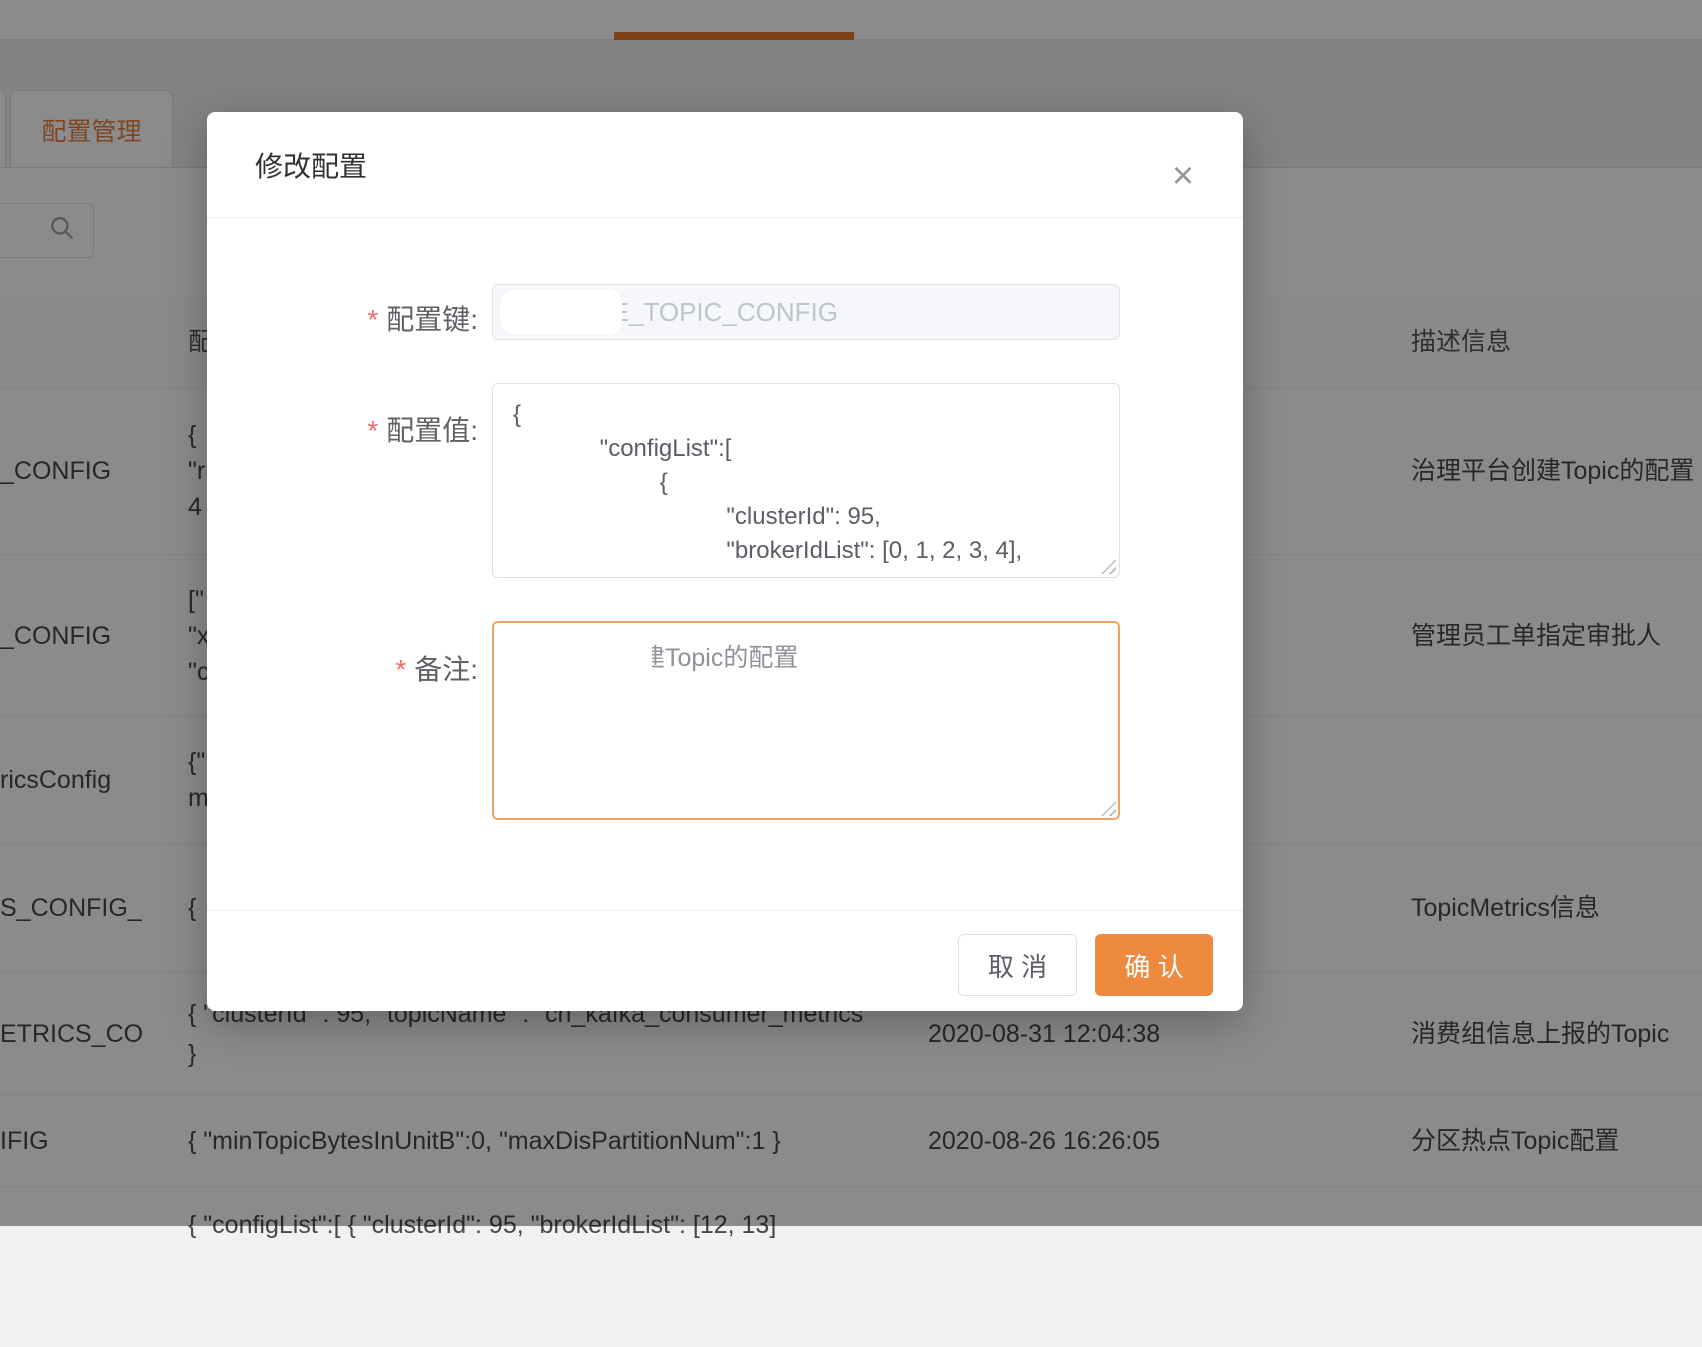  What do you see at coordinates (311, 165) in the screenshot?
I see `dialog-title: 修改配置` at bounding box center [311, 165].